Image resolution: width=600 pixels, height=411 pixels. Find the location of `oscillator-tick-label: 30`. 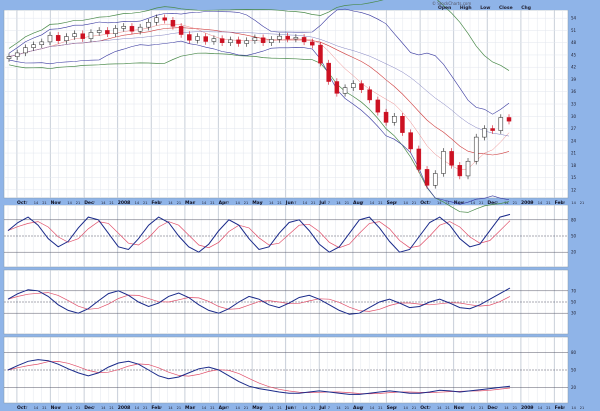

oscillator-tick-label: 30 is located at coordinates (574, 313).